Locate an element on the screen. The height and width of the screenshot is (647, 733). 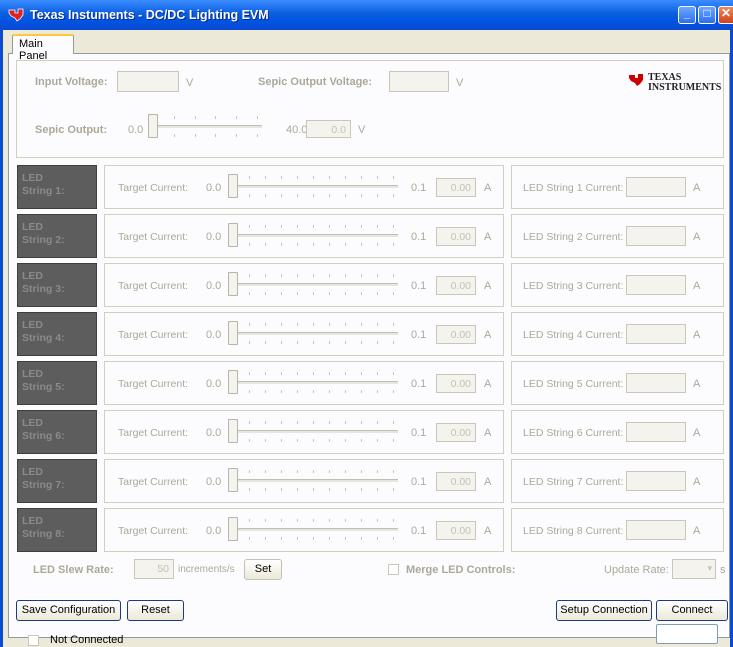
led-string-tag: LED String 6: is located at coordinates (57, 432).